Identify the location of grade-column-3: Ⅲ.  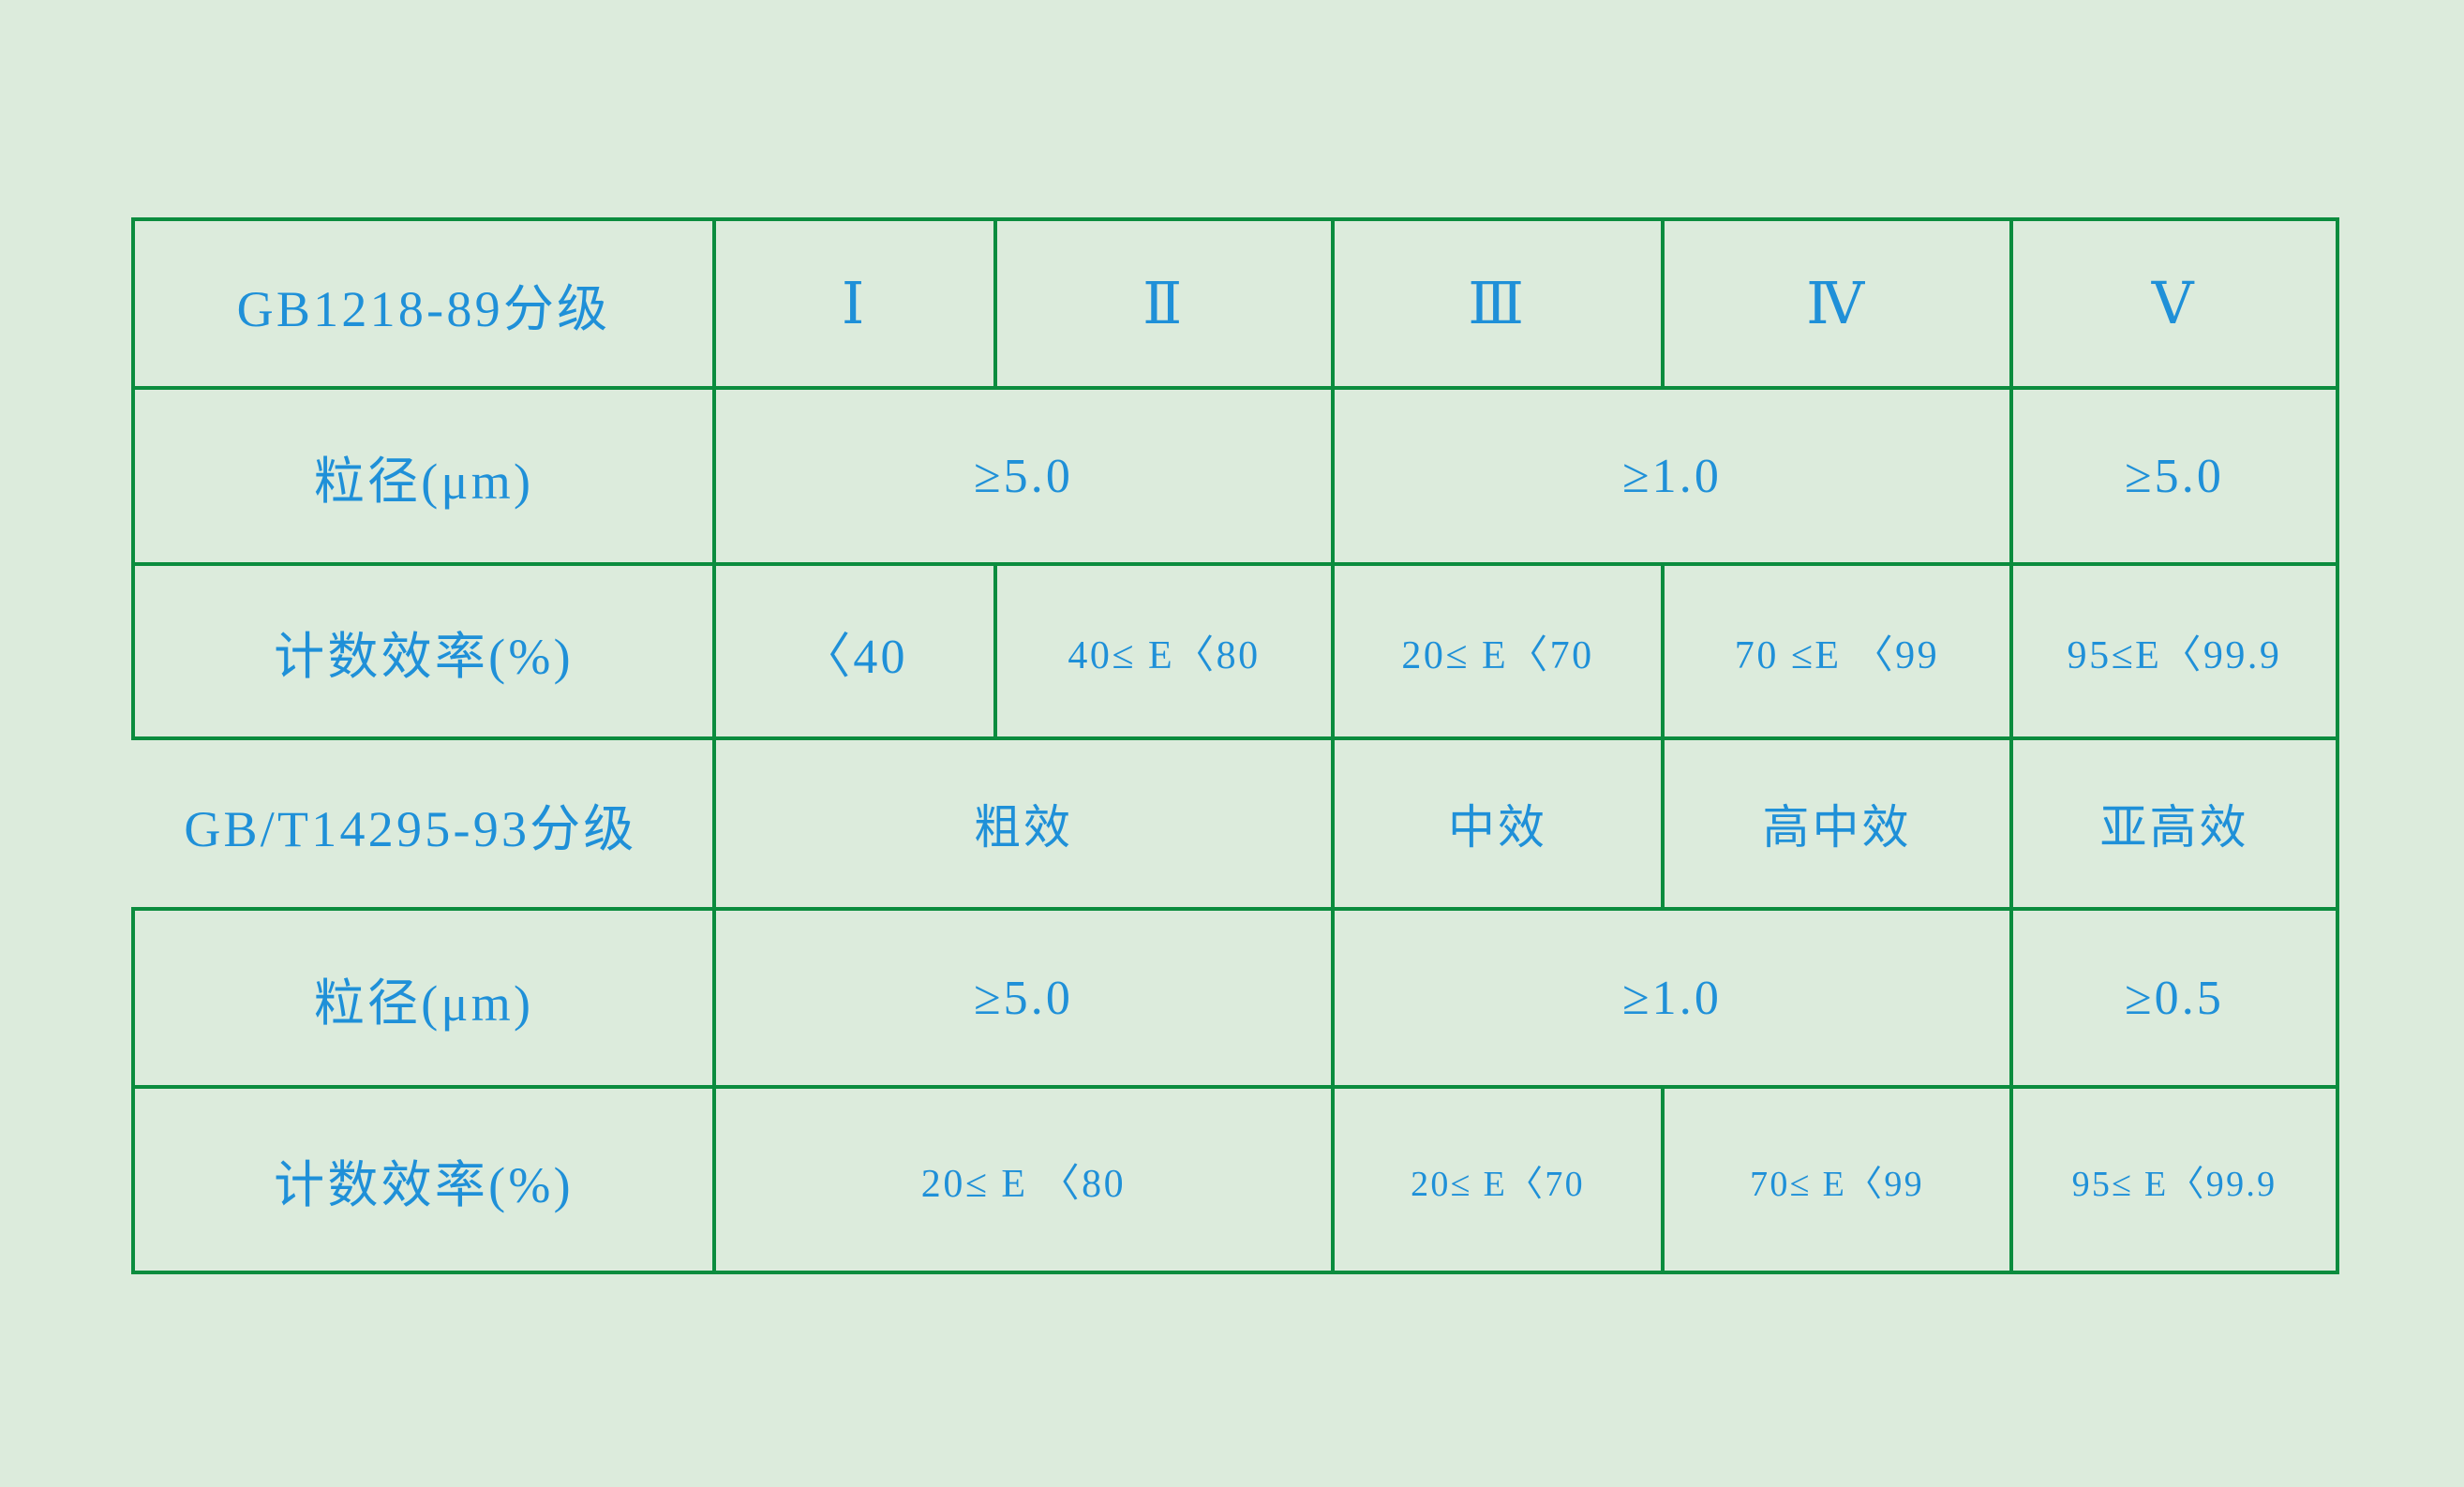
(1498, 303).